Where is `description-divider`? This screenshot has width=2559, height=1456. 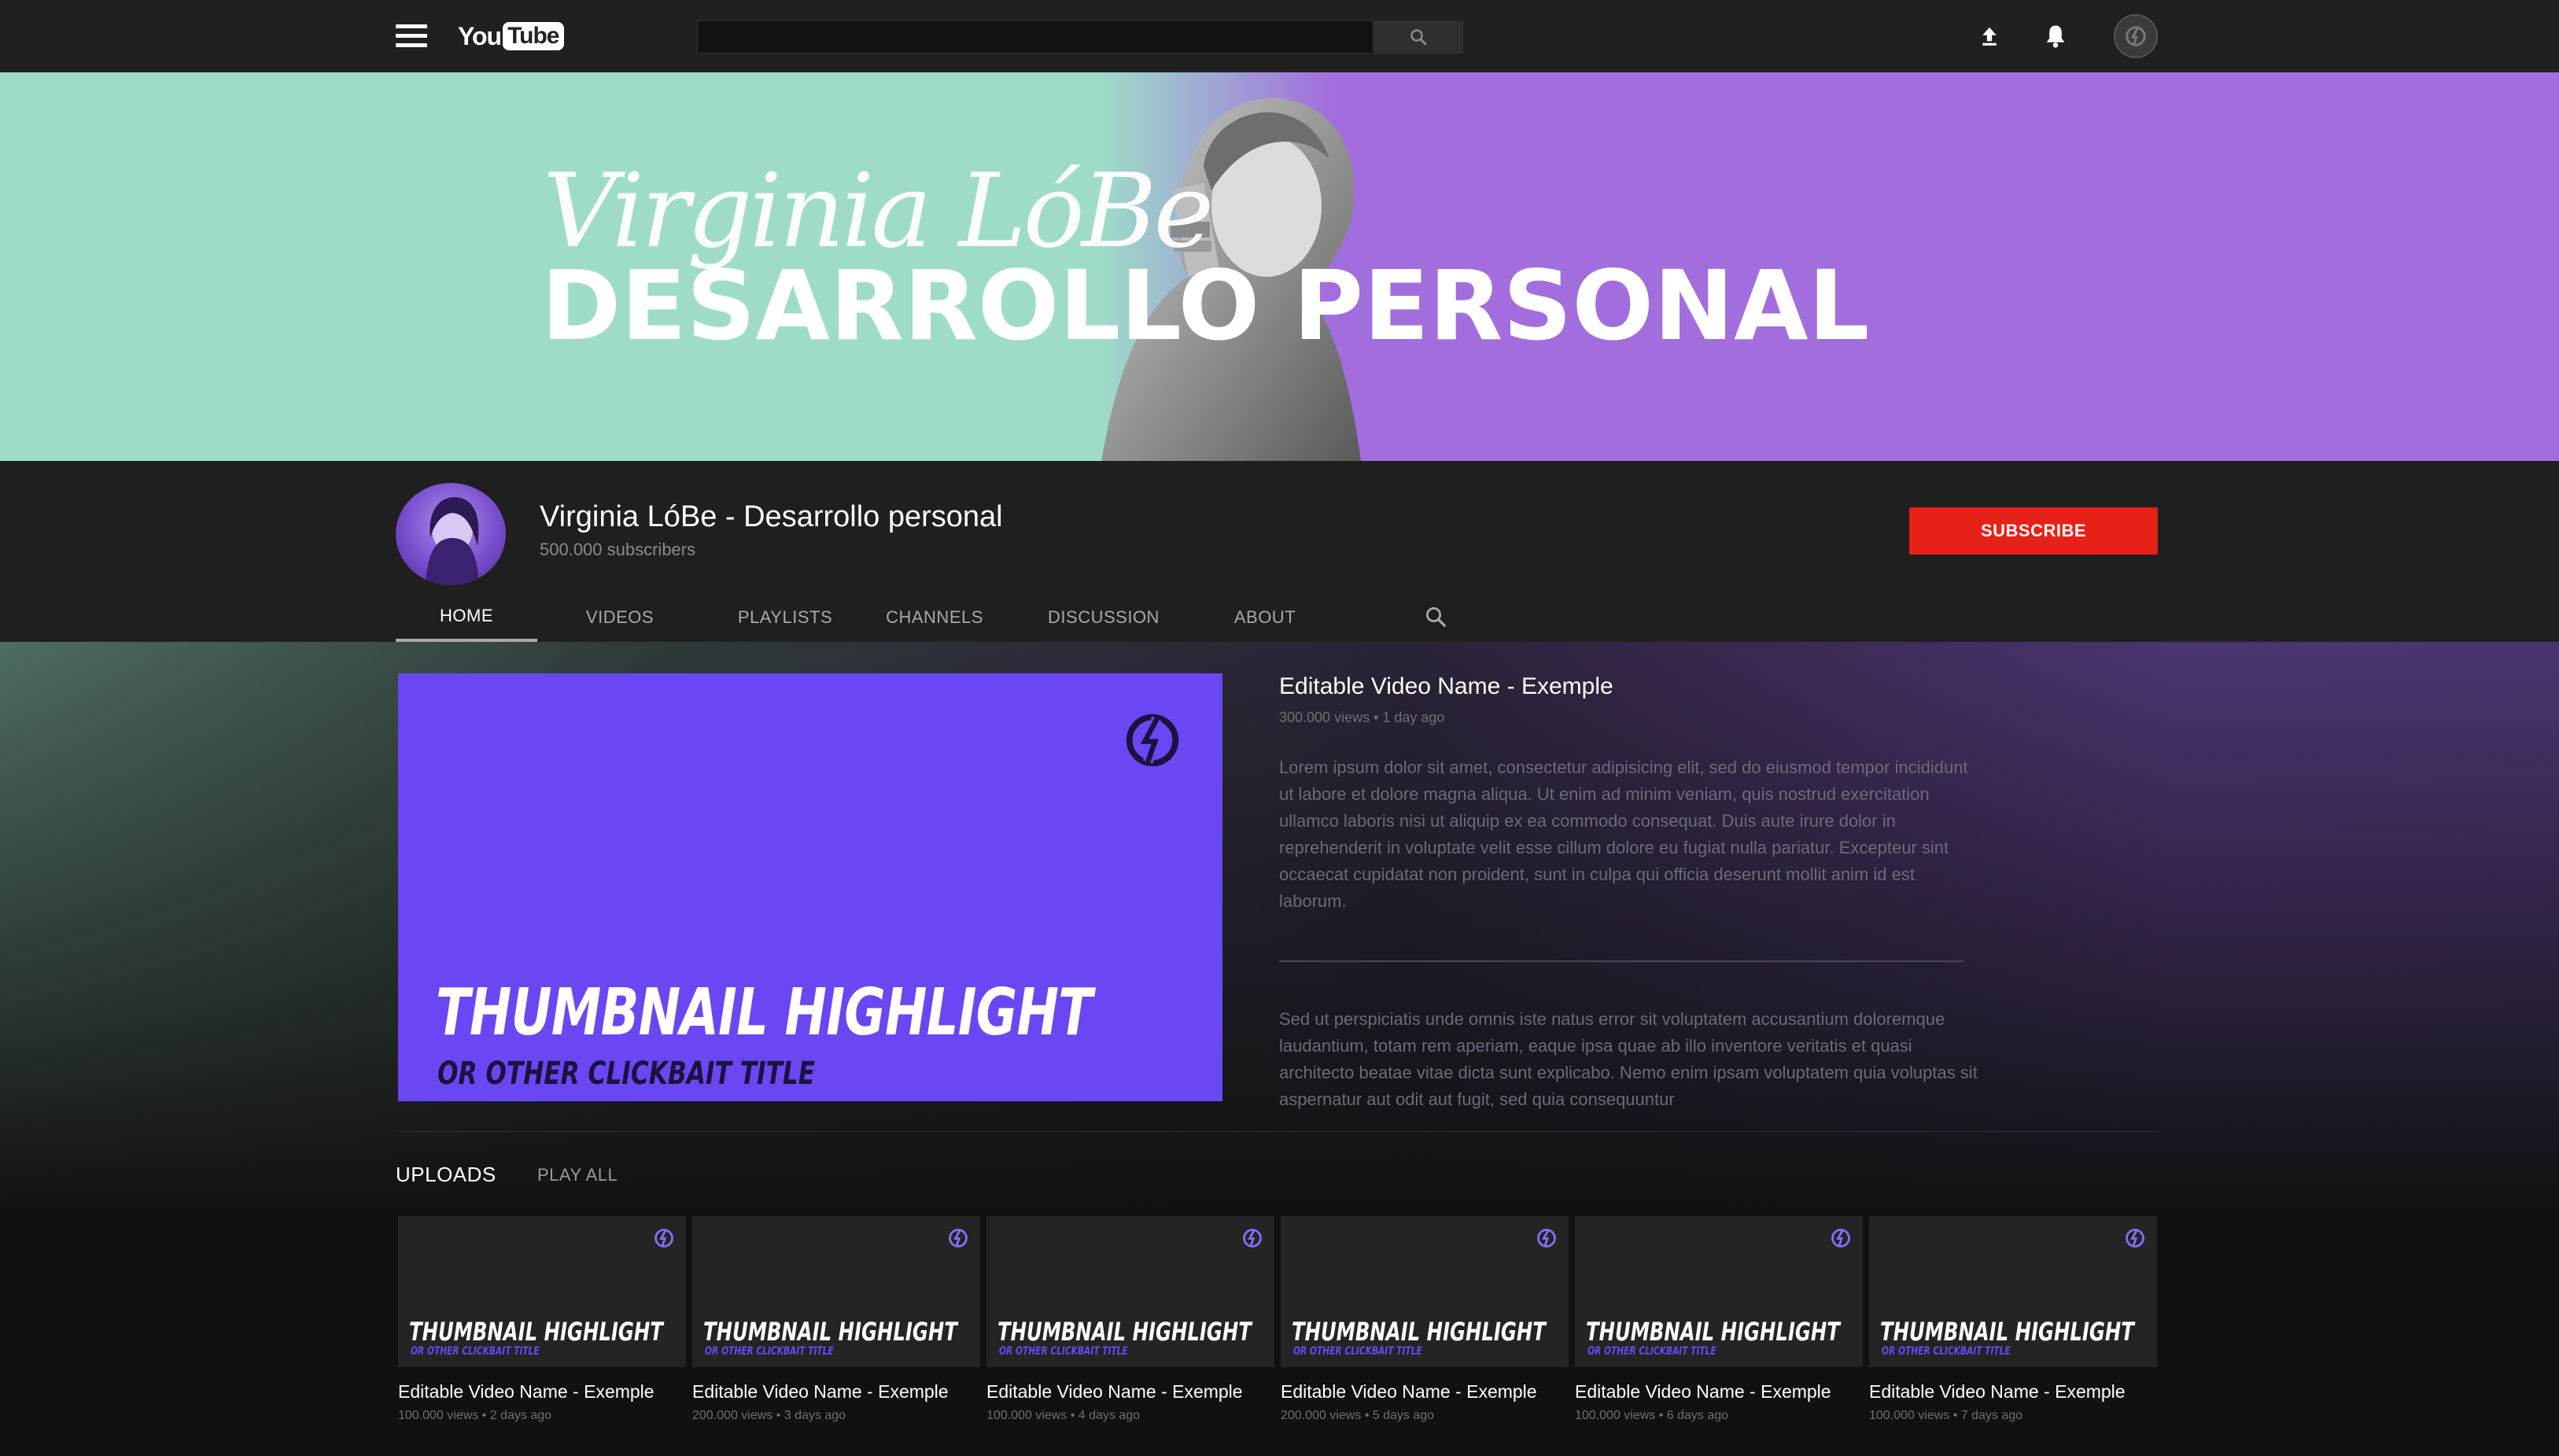
description-divider is located at coordinates (1621, 961).